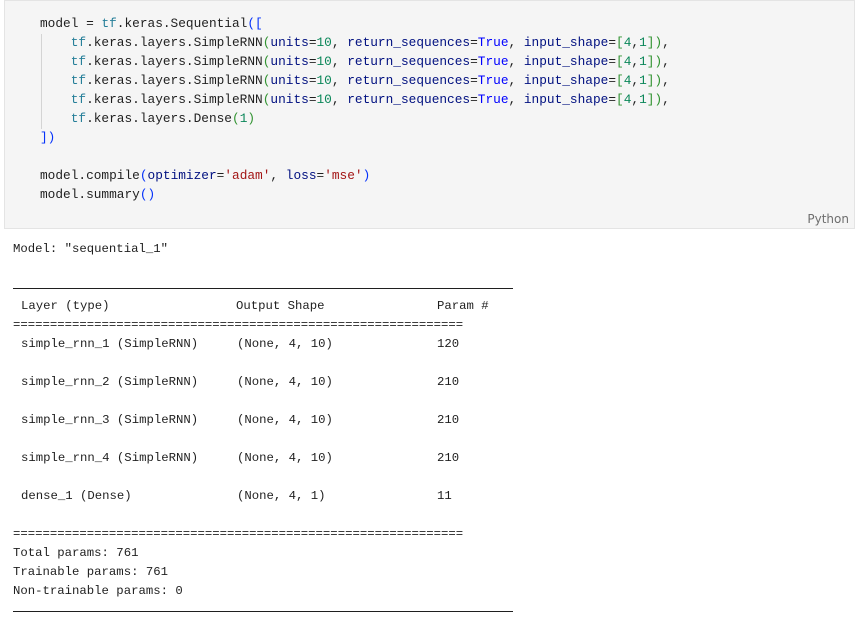 The image size is (858, 620). What do you see at coordinates (355, 23) in the screenshot?
I see `code-line: model = tf.keras.Sequential([` at bounding box center [355, 23].